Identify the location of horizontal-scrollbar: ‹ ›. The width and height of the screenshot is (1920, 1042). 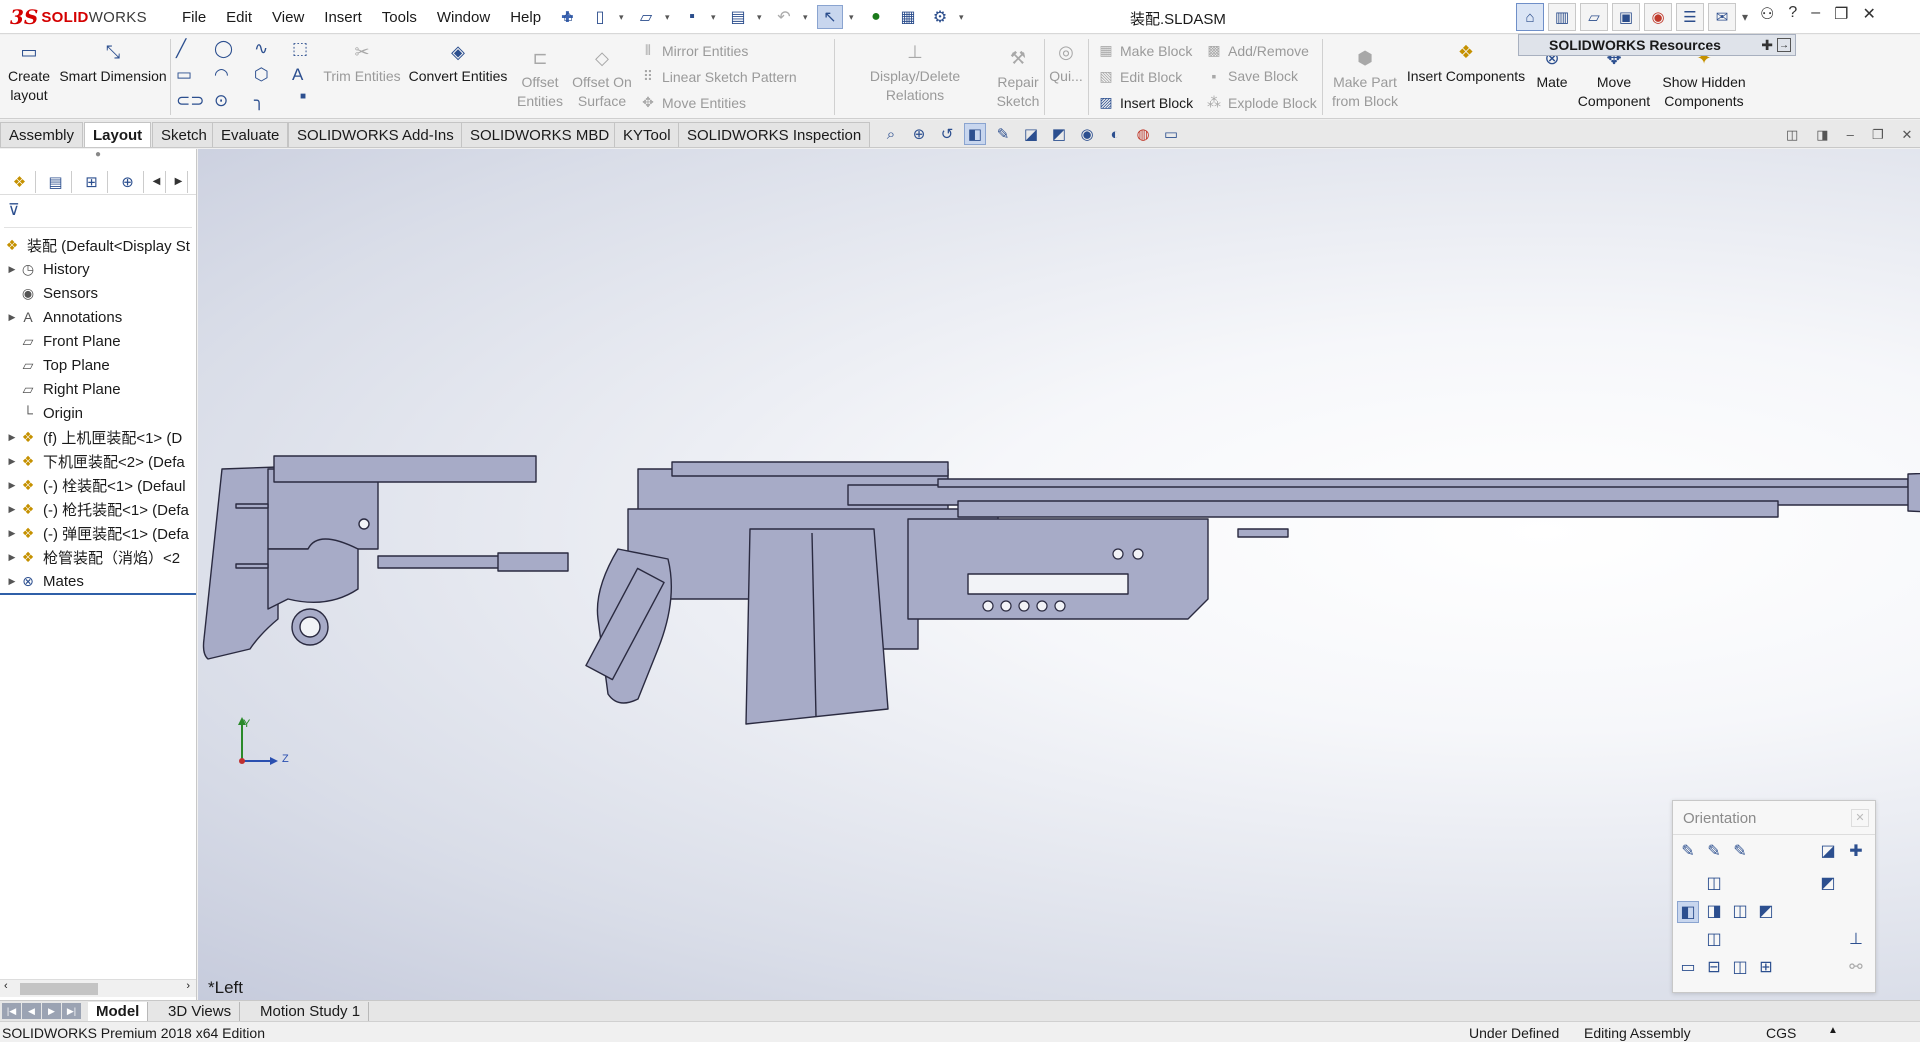
(98, 988).